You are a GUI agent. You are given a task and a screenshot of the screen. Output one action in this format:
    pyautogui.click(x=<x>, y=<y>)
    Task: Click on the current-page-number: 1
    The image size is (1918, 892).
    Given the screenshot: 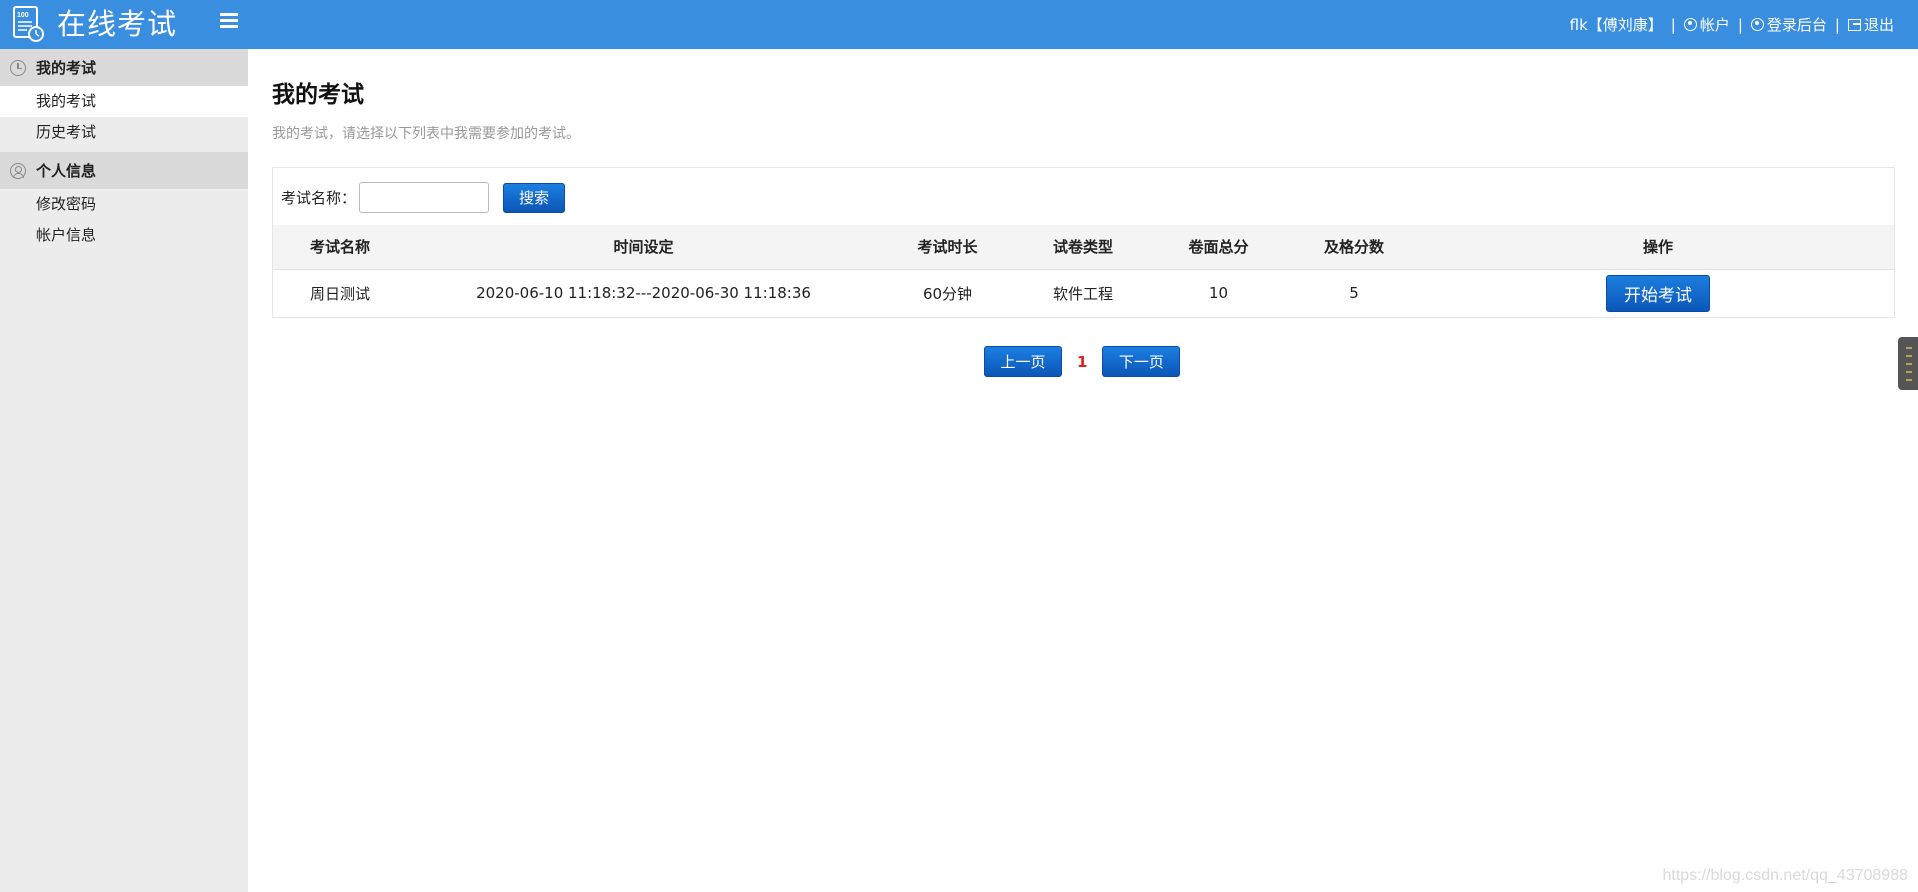 What is the action you would take?
    pyautogui.click(x=1082, y=362)
    